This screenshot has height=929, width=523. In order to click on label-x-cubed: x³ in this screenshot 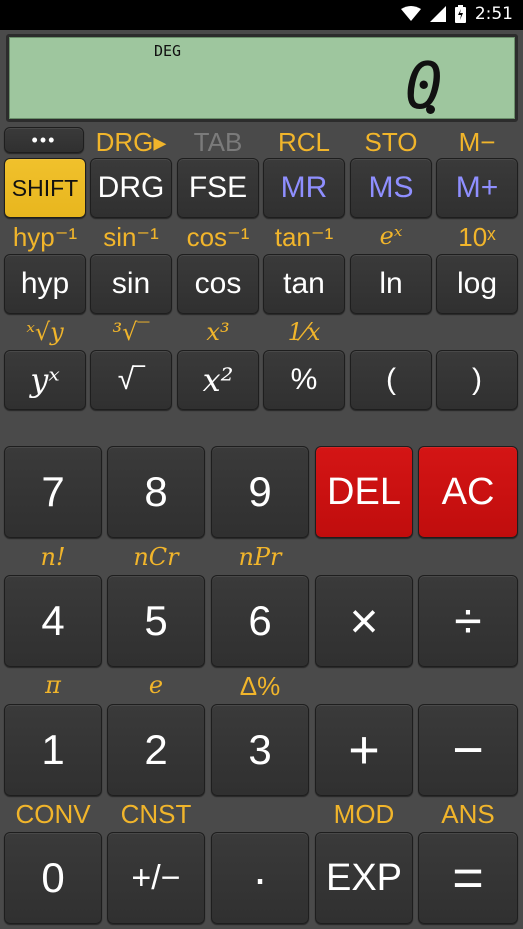, I will do `click(218, 332)`.